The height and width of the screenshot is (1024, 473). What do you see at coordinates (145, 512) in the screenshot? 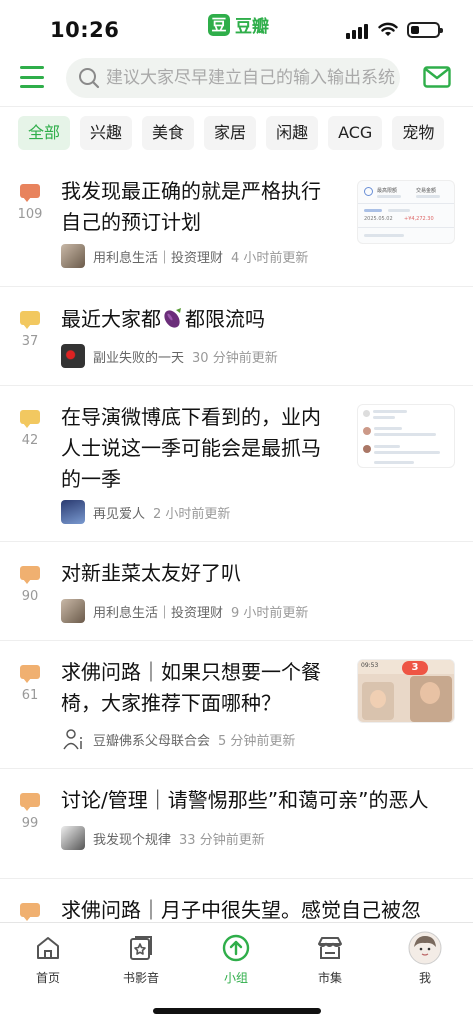
I see `post-meta: 再见爱人 2 小时前更新` at bounding box center [145, 512].